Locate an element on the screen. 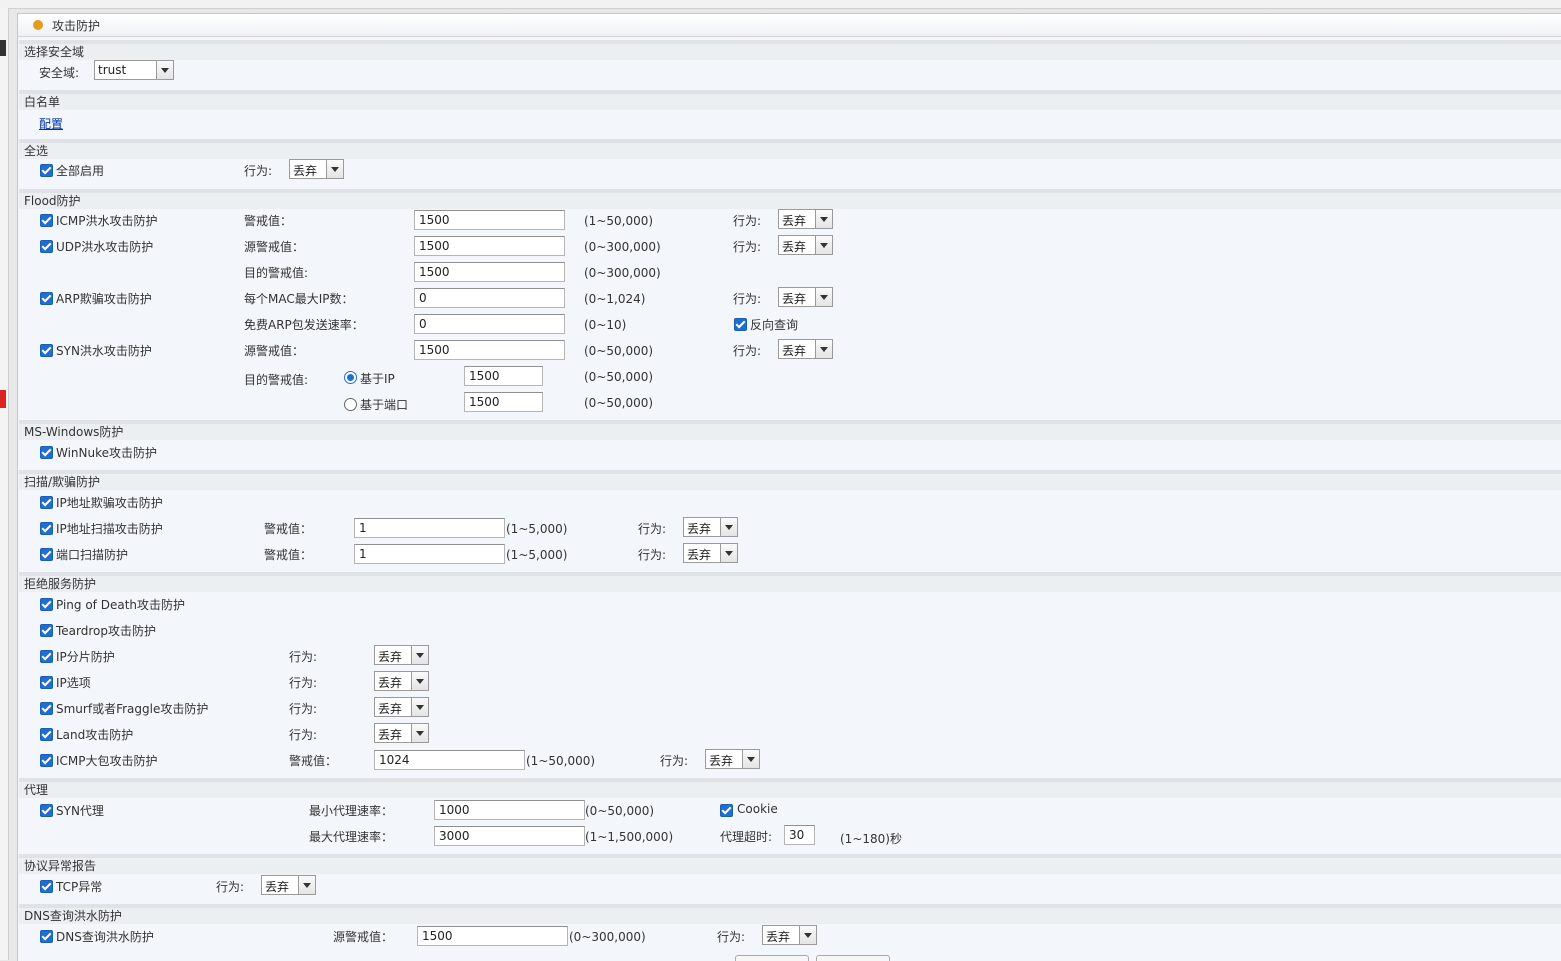 This screenshot has height=961, width=1561. icmp-large-checkbox is located at coordinates (46, 760).